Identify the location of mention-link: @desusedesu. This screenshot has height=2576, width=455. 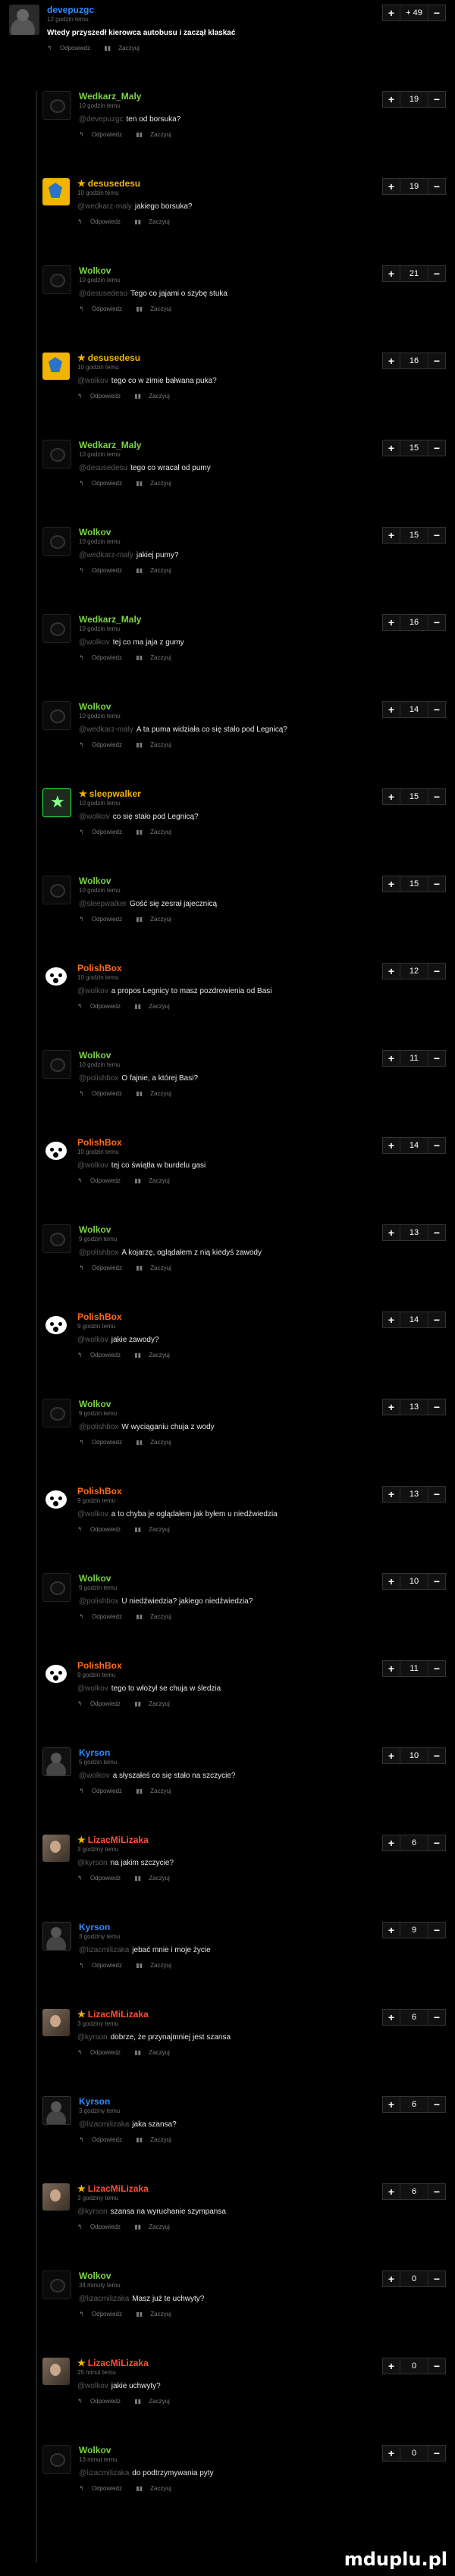
(103, 294).